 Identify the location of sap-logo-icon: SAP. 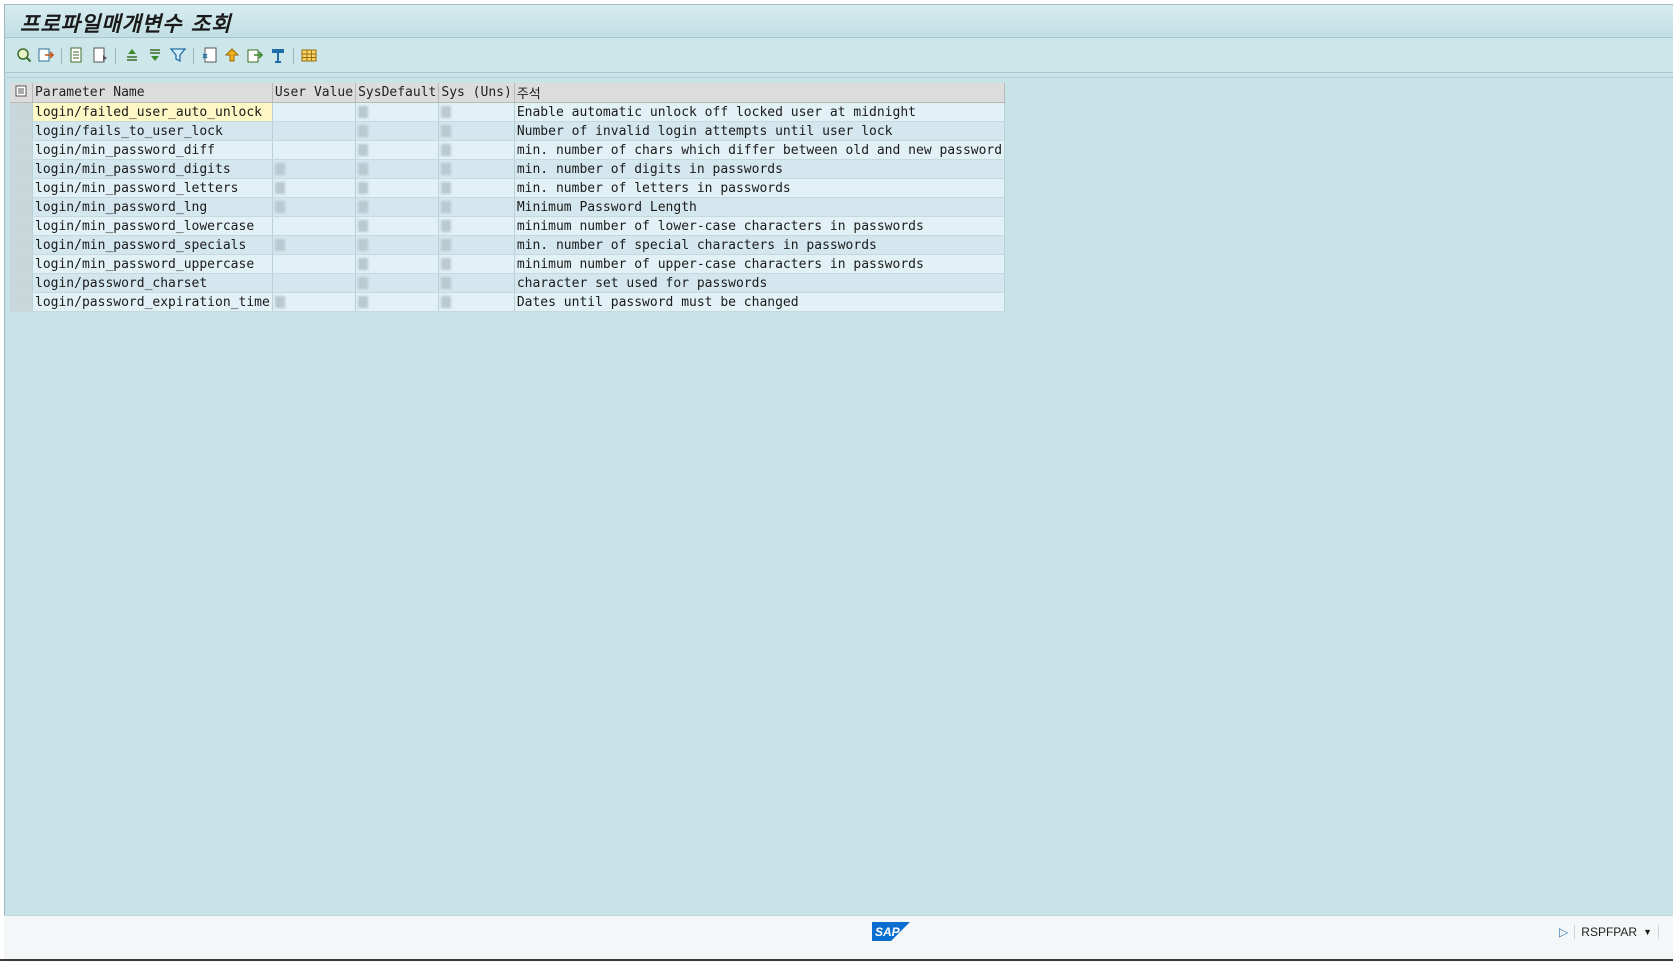
(891, 931).